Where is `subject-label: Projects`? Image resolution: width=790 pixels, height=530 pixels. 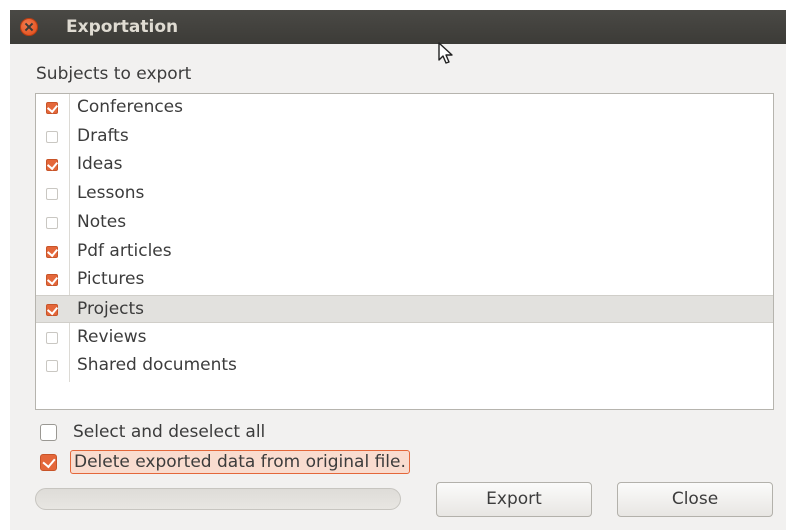 subject-label: Projects is located at coordinates (111, 308).